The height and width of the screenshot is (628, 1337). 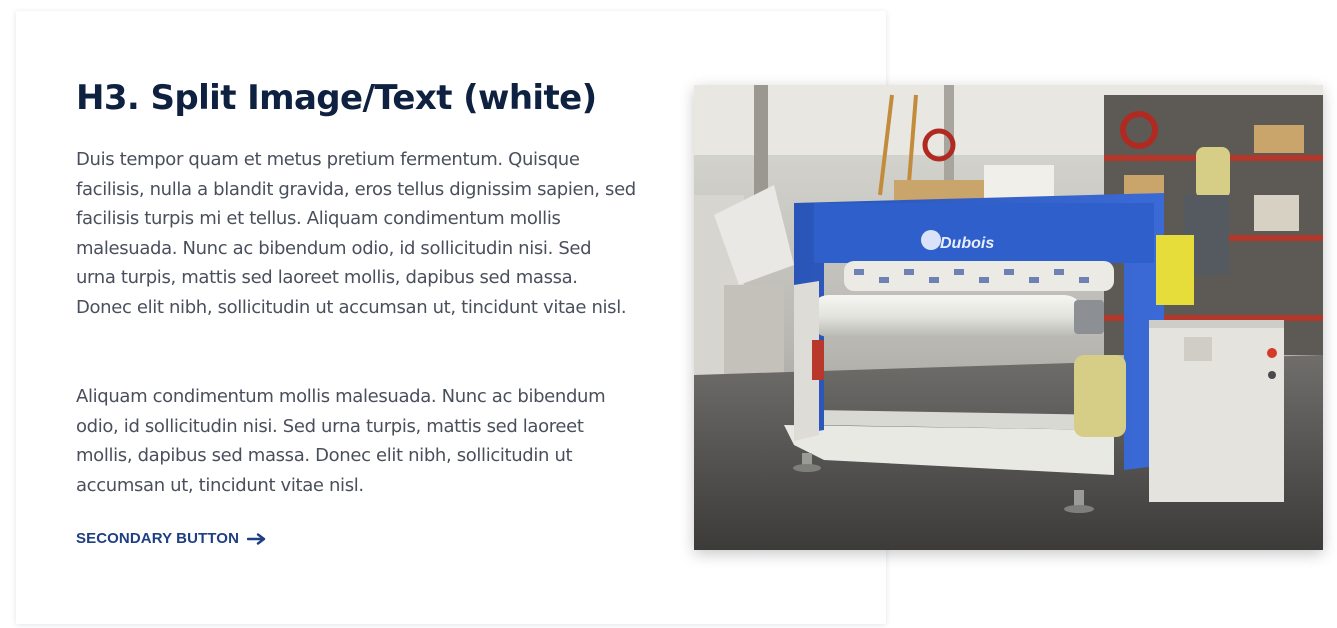 I want to click on arrow-right-icon, so click(x=257, y=538).